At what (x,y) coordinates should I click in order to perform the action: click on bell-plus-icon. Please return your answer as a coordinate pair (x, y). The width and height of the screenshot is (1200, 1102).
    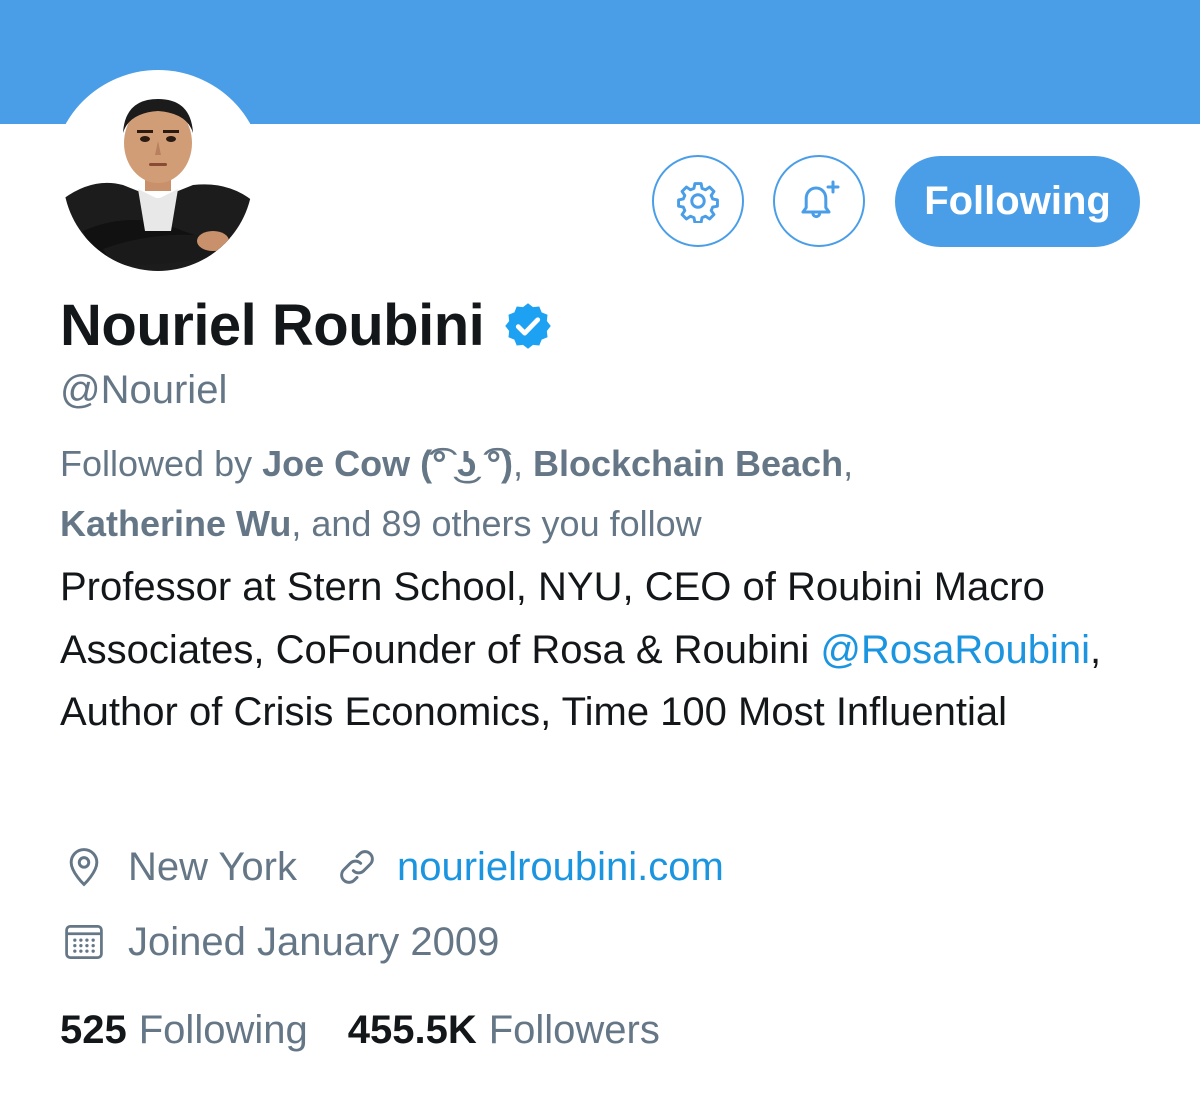
    Looking at the image, I should click on (820, 199).